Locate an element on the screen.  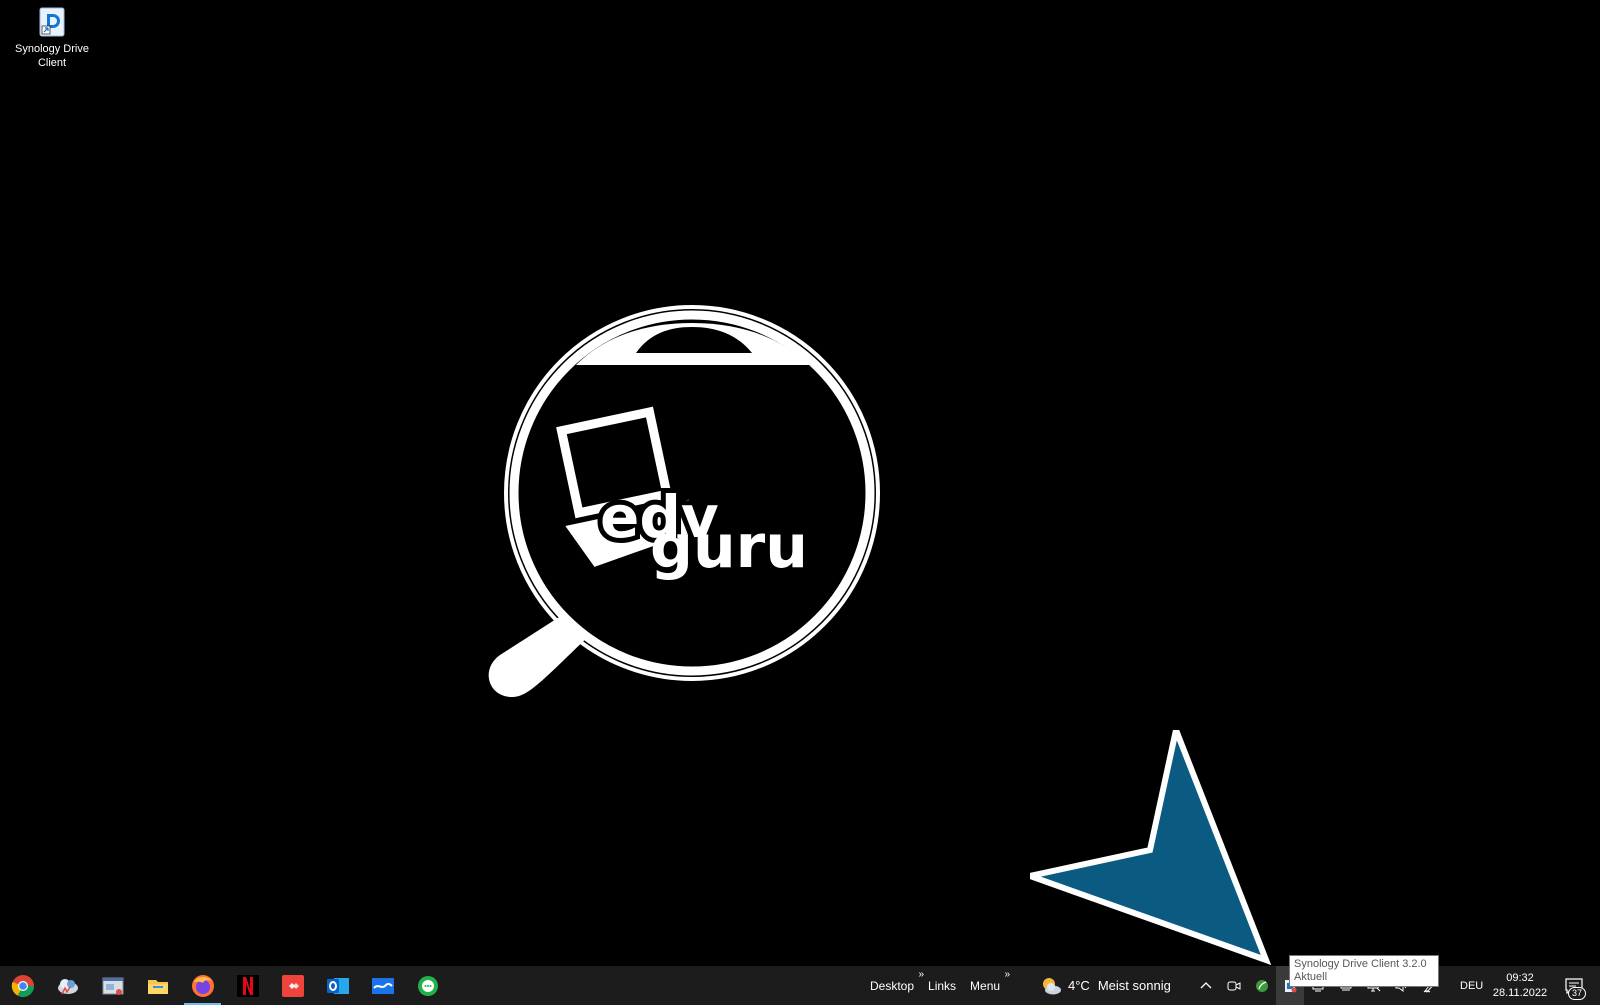
chevron-up-icon is located at coordinates (1206, 985).